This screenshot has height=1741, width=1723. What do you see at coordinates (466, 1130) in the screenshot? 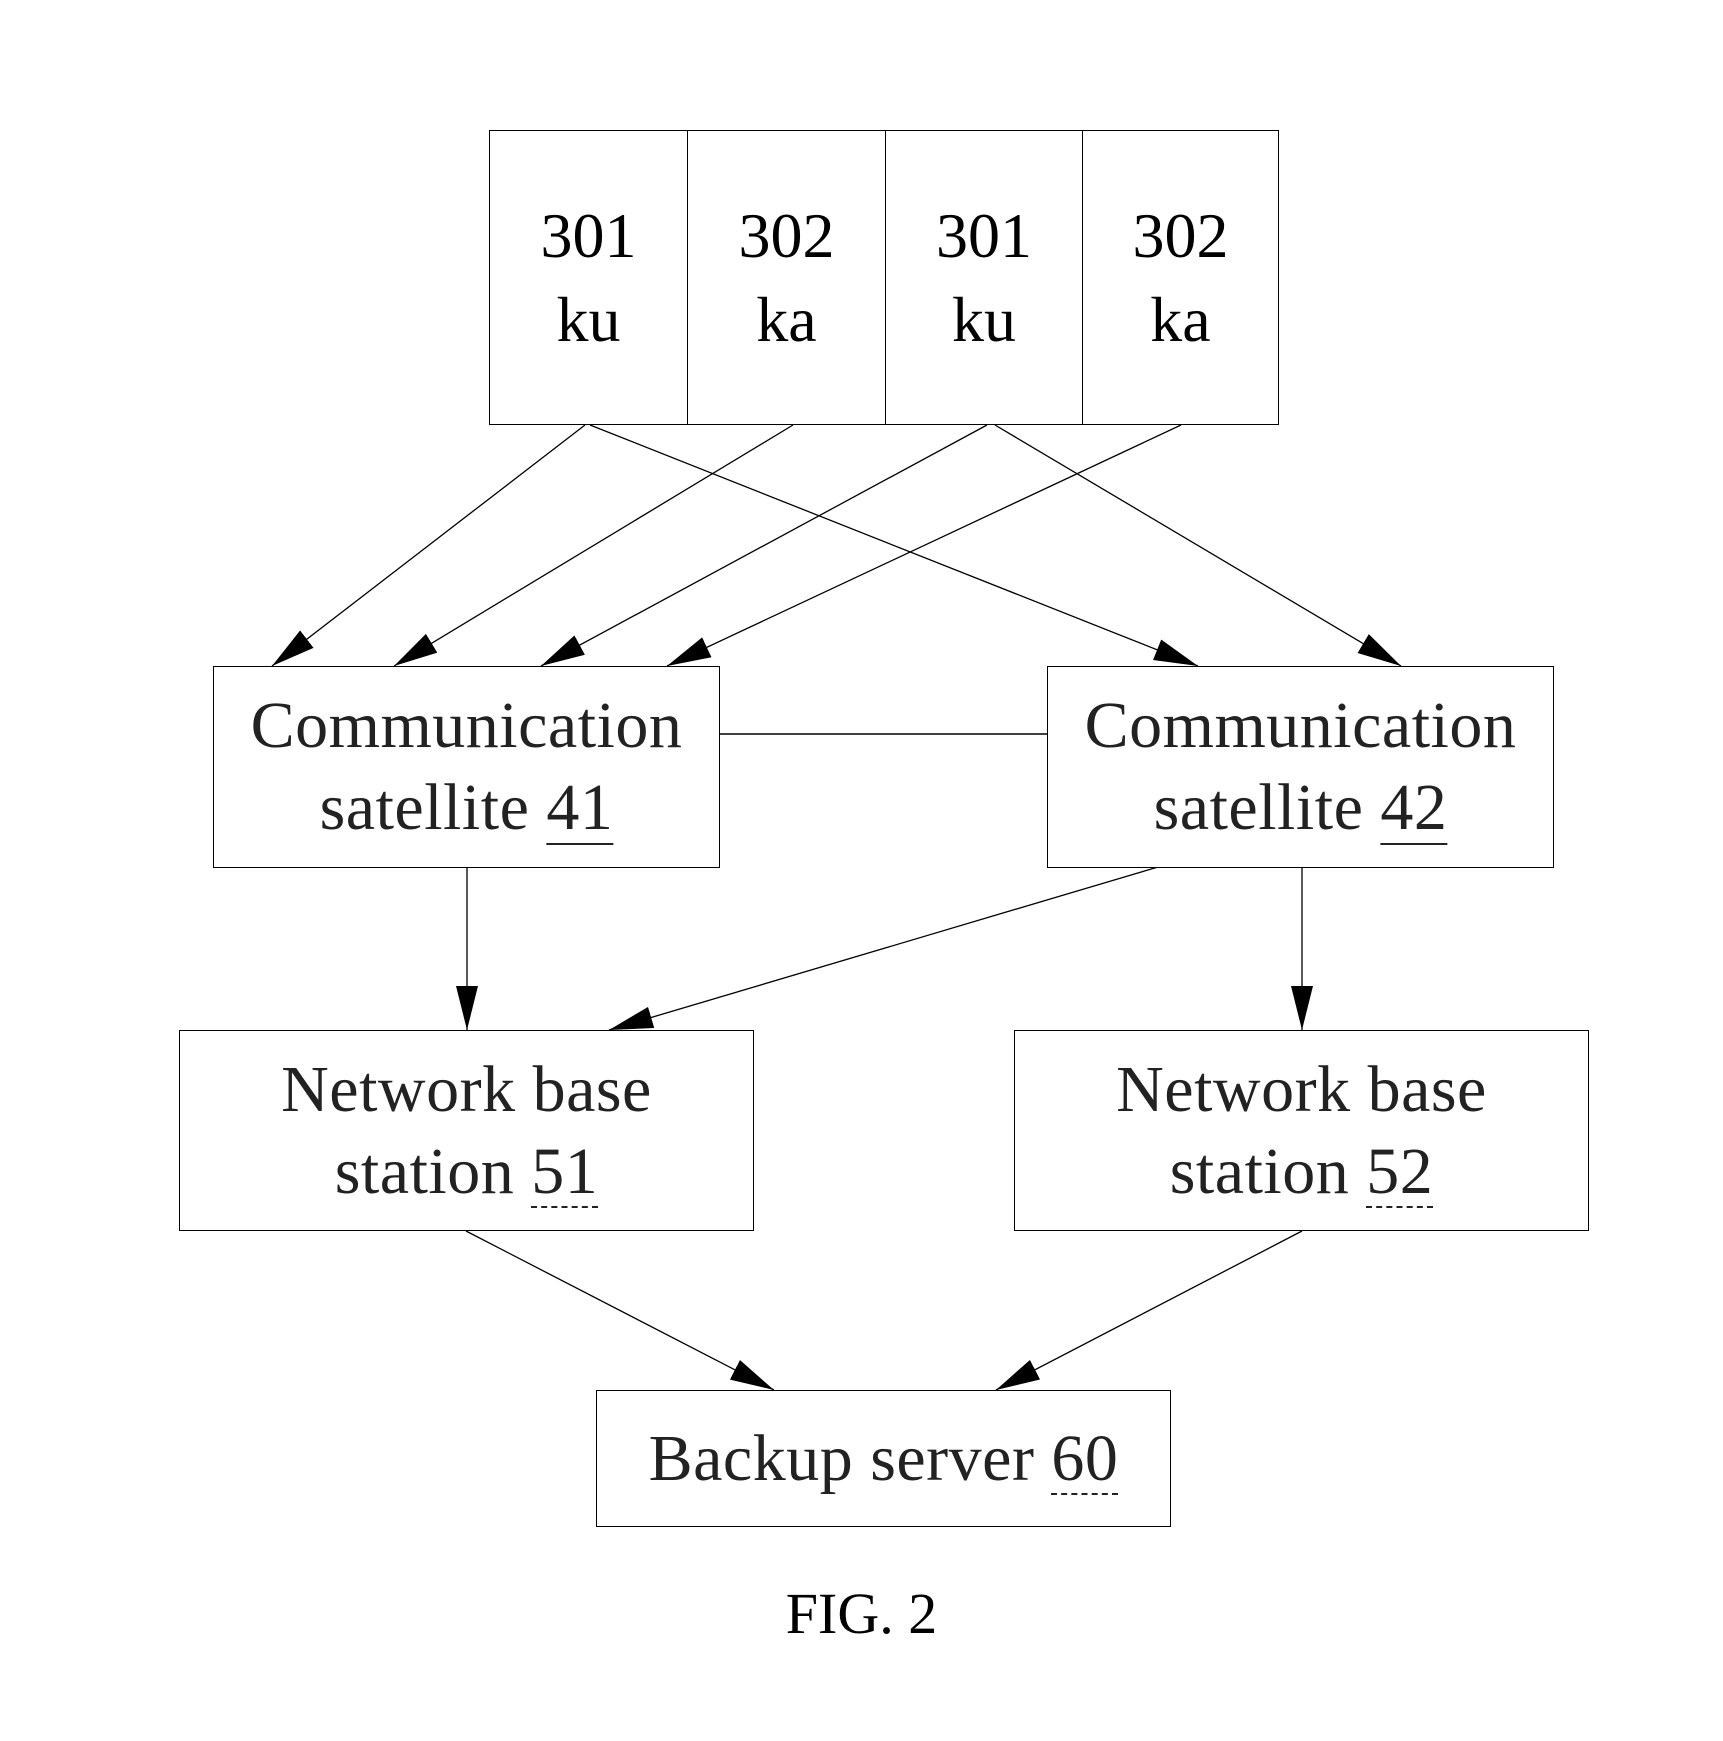
I see `node-network-base-station-51: Network base station 51` at bounding box center [466, 1130].